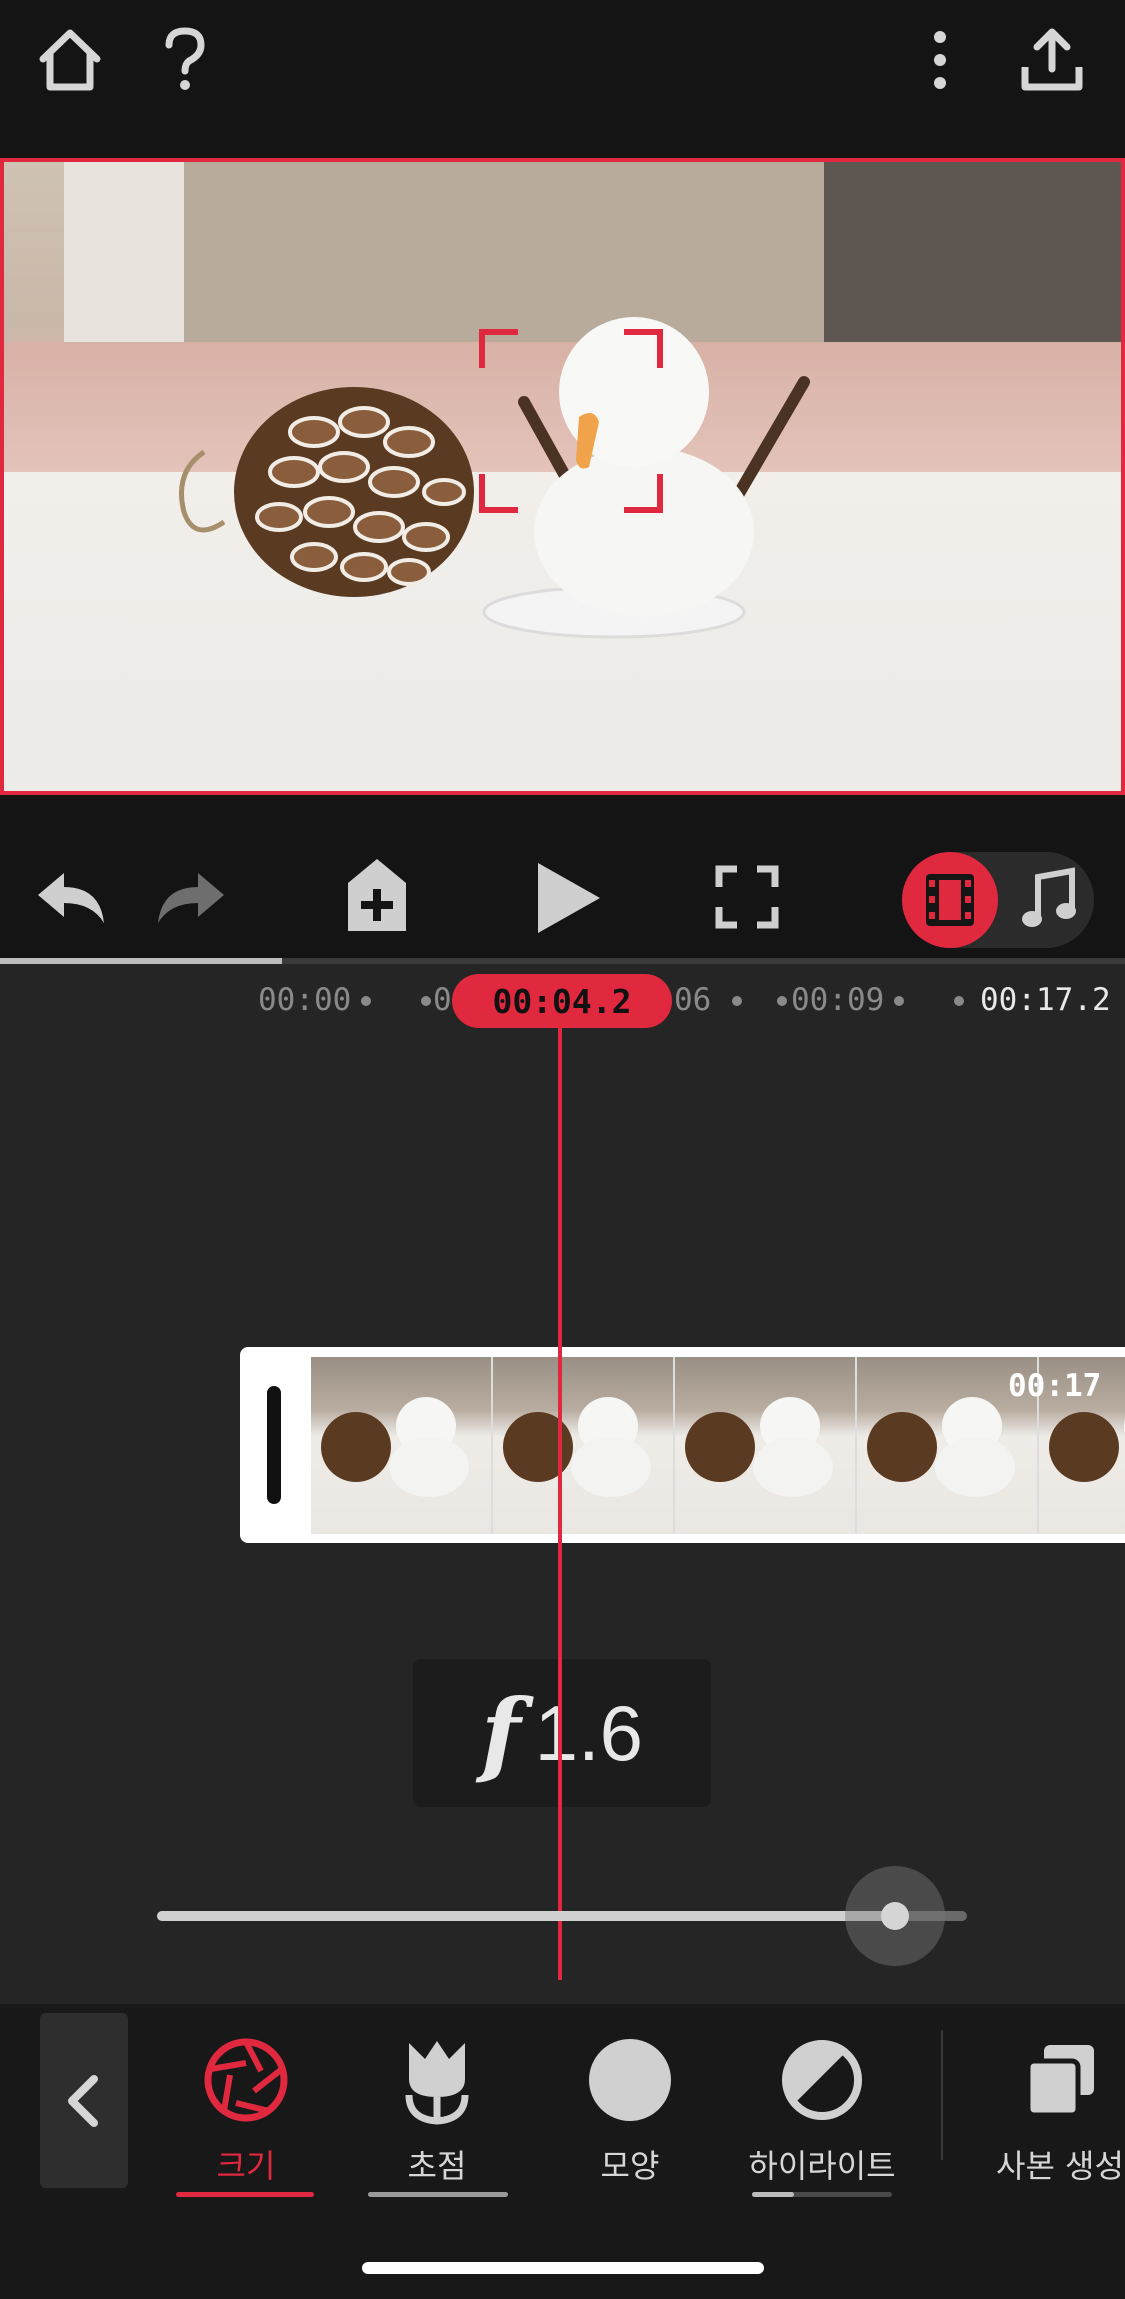 The width and height of the screenshot is (1125, 2299). What do you see at coordinates (70, 60) in the screenshot?
I see `home-icon` at bounding box center [70, 60].